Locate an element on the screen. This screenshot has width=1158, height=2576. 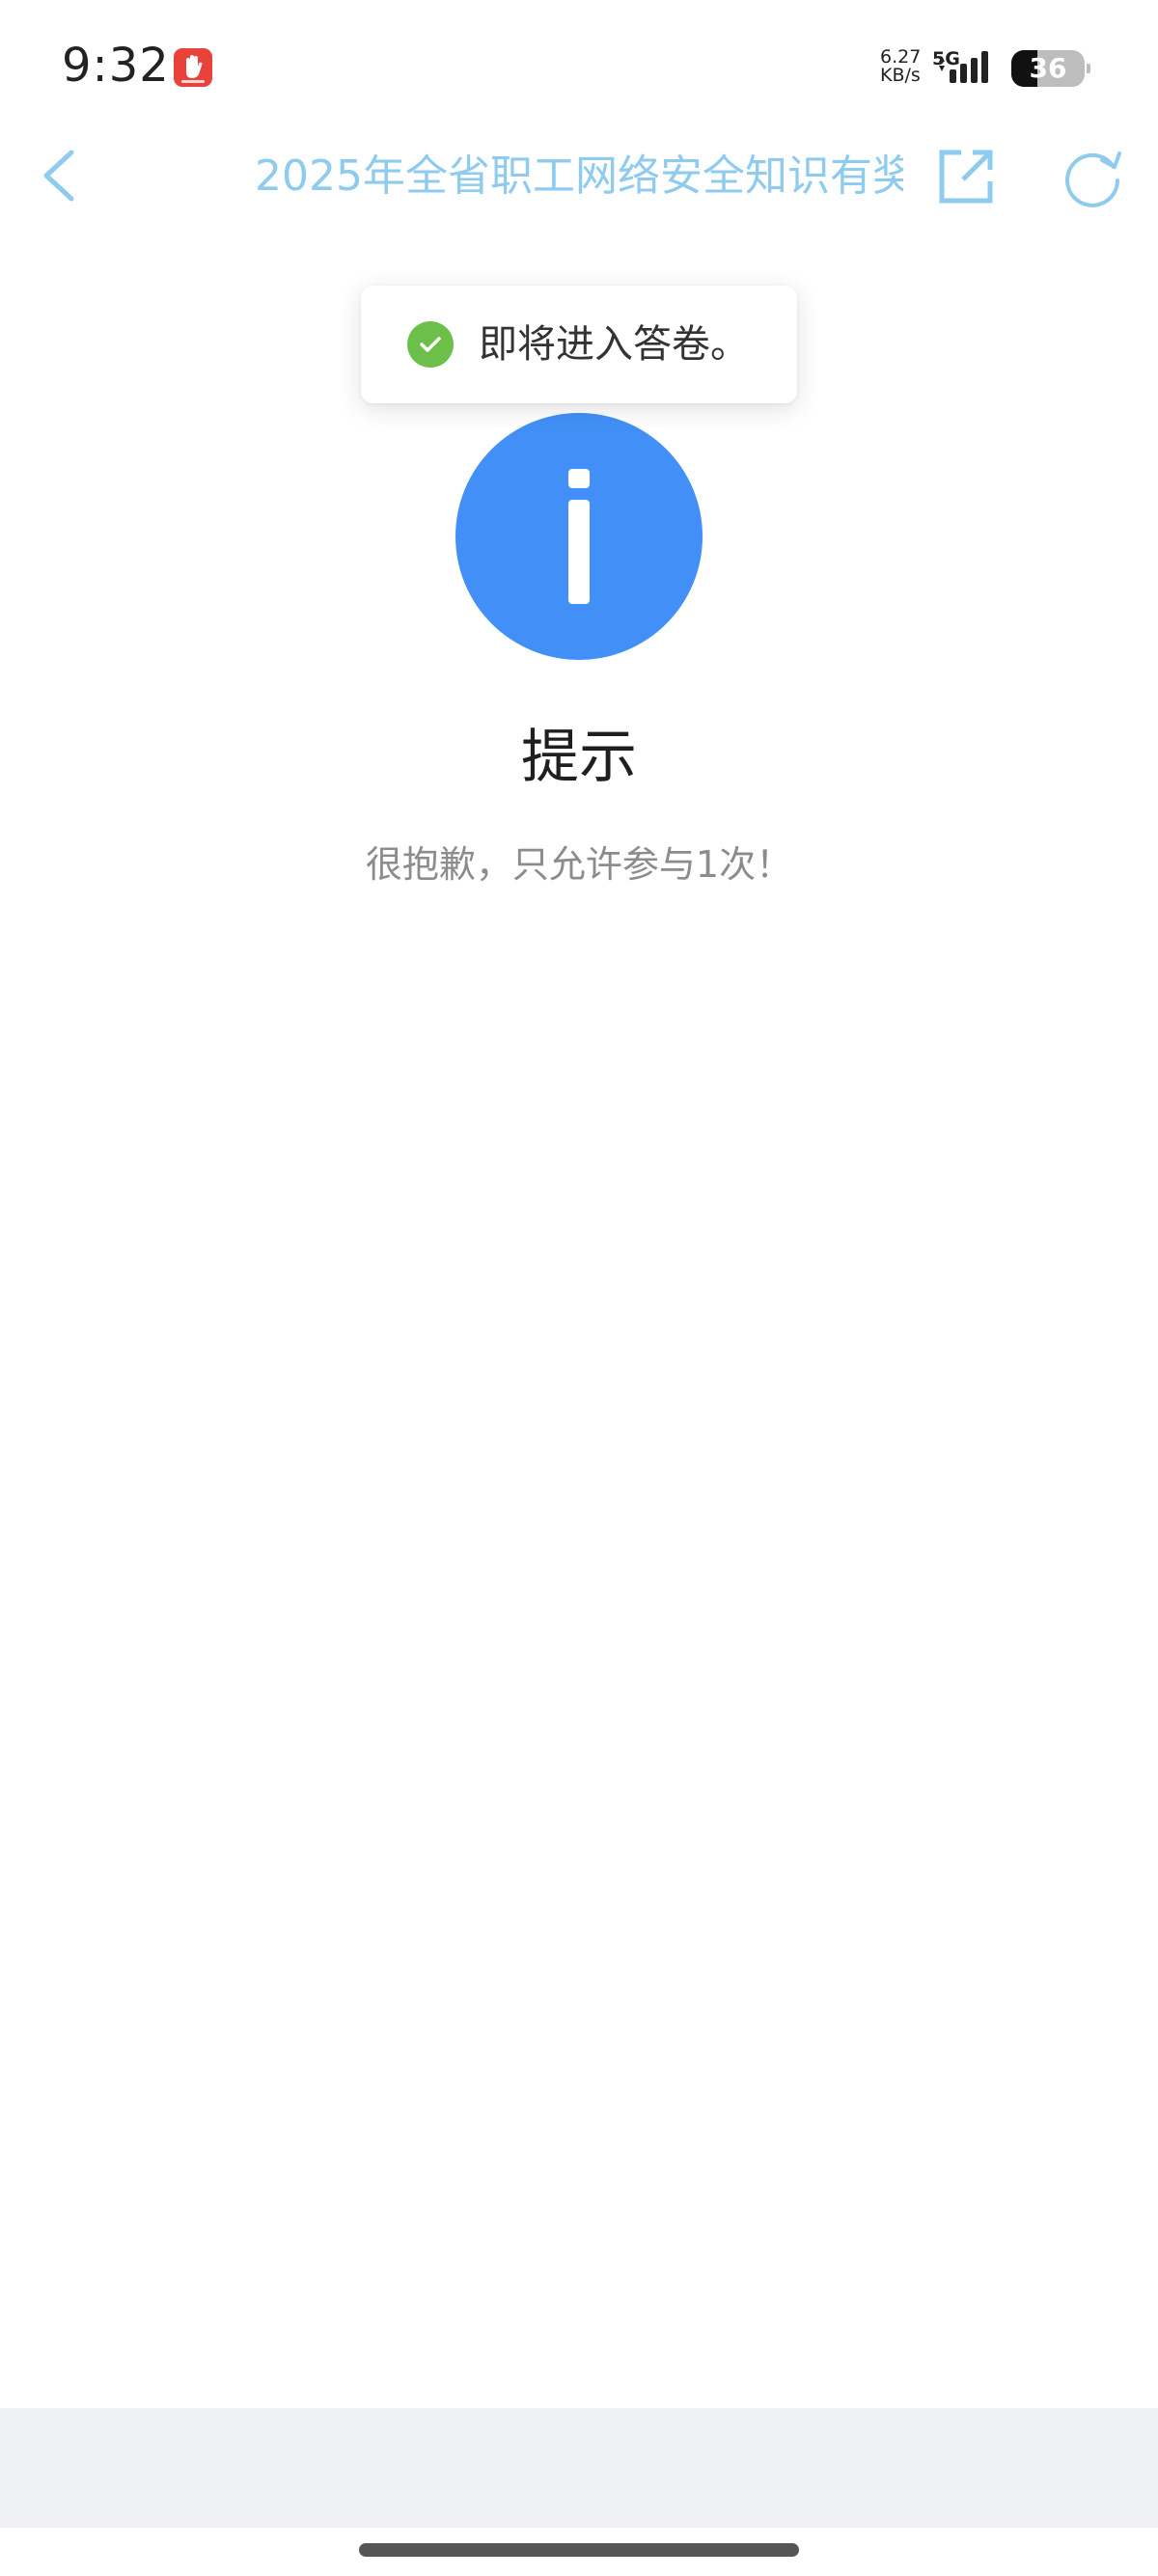
check-circle-icon is located at coordinates (430, 345).